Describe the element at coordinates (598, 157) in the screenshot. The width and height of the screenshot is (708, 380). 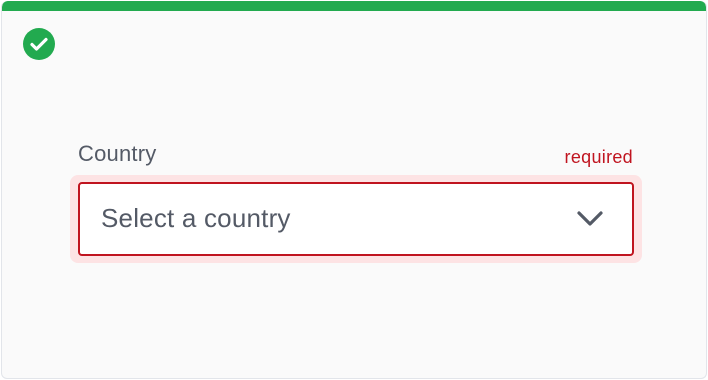
I see `required-indicator: required` at that location.